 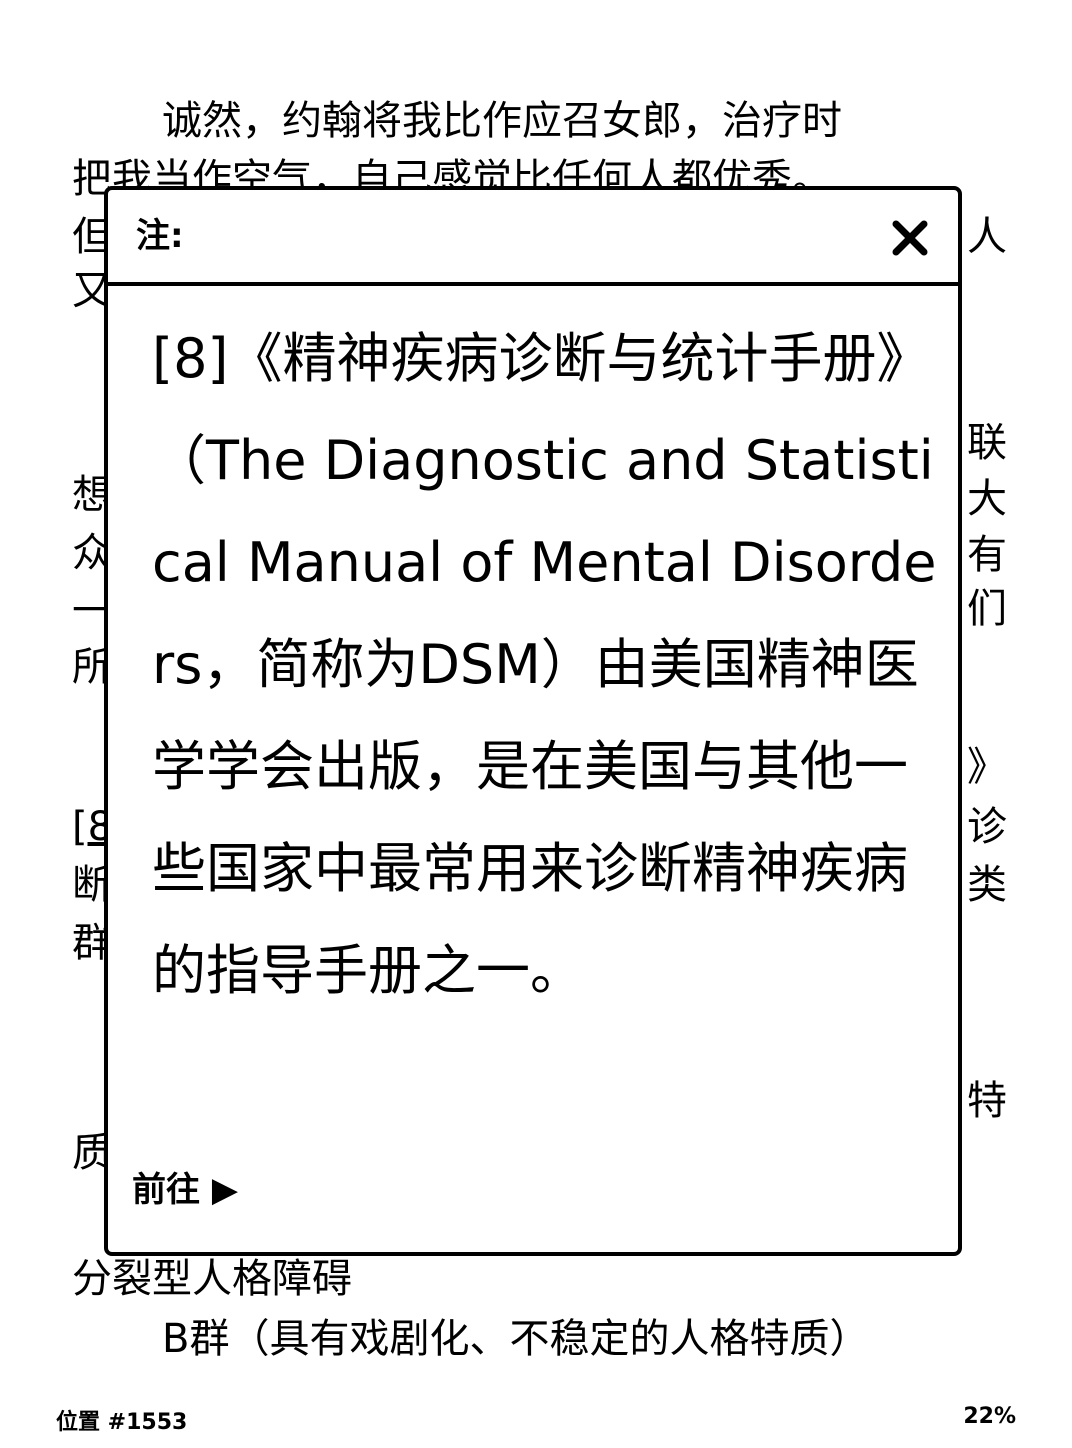 I want to click on text-fragment: 诊, so click(x=987, y=827).